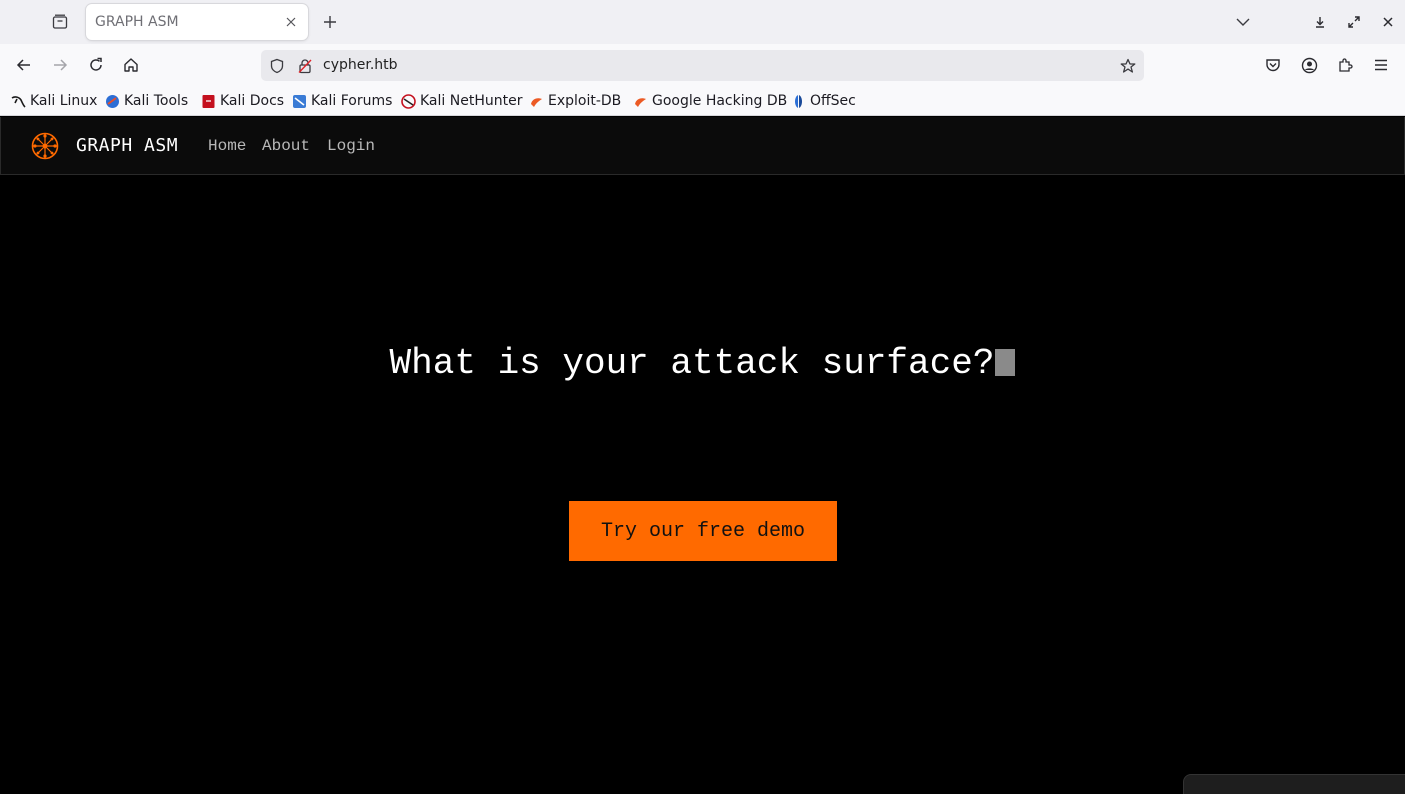 This screenshot has height=794, width=1405. What do you see at coordinates (305, 66) in the screenshot?
I see `insecure-lock-icon` at bounding box center [305, 66].